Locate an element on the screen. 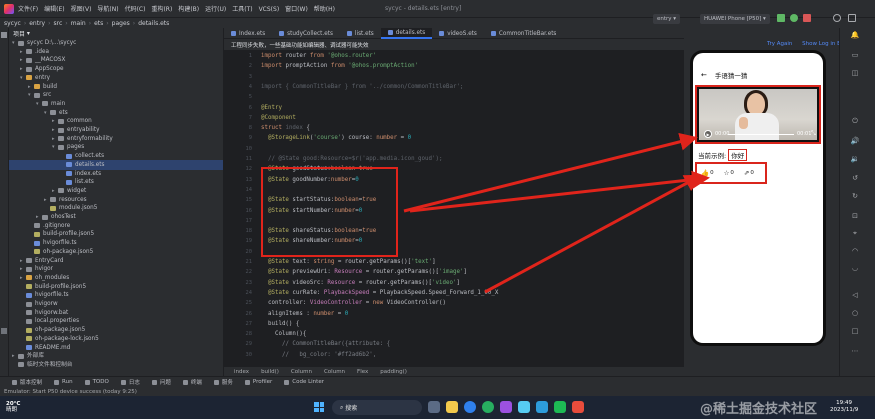 This screenshot has width=875, height=419. task-view-icon is located at coordinates (434, 407).